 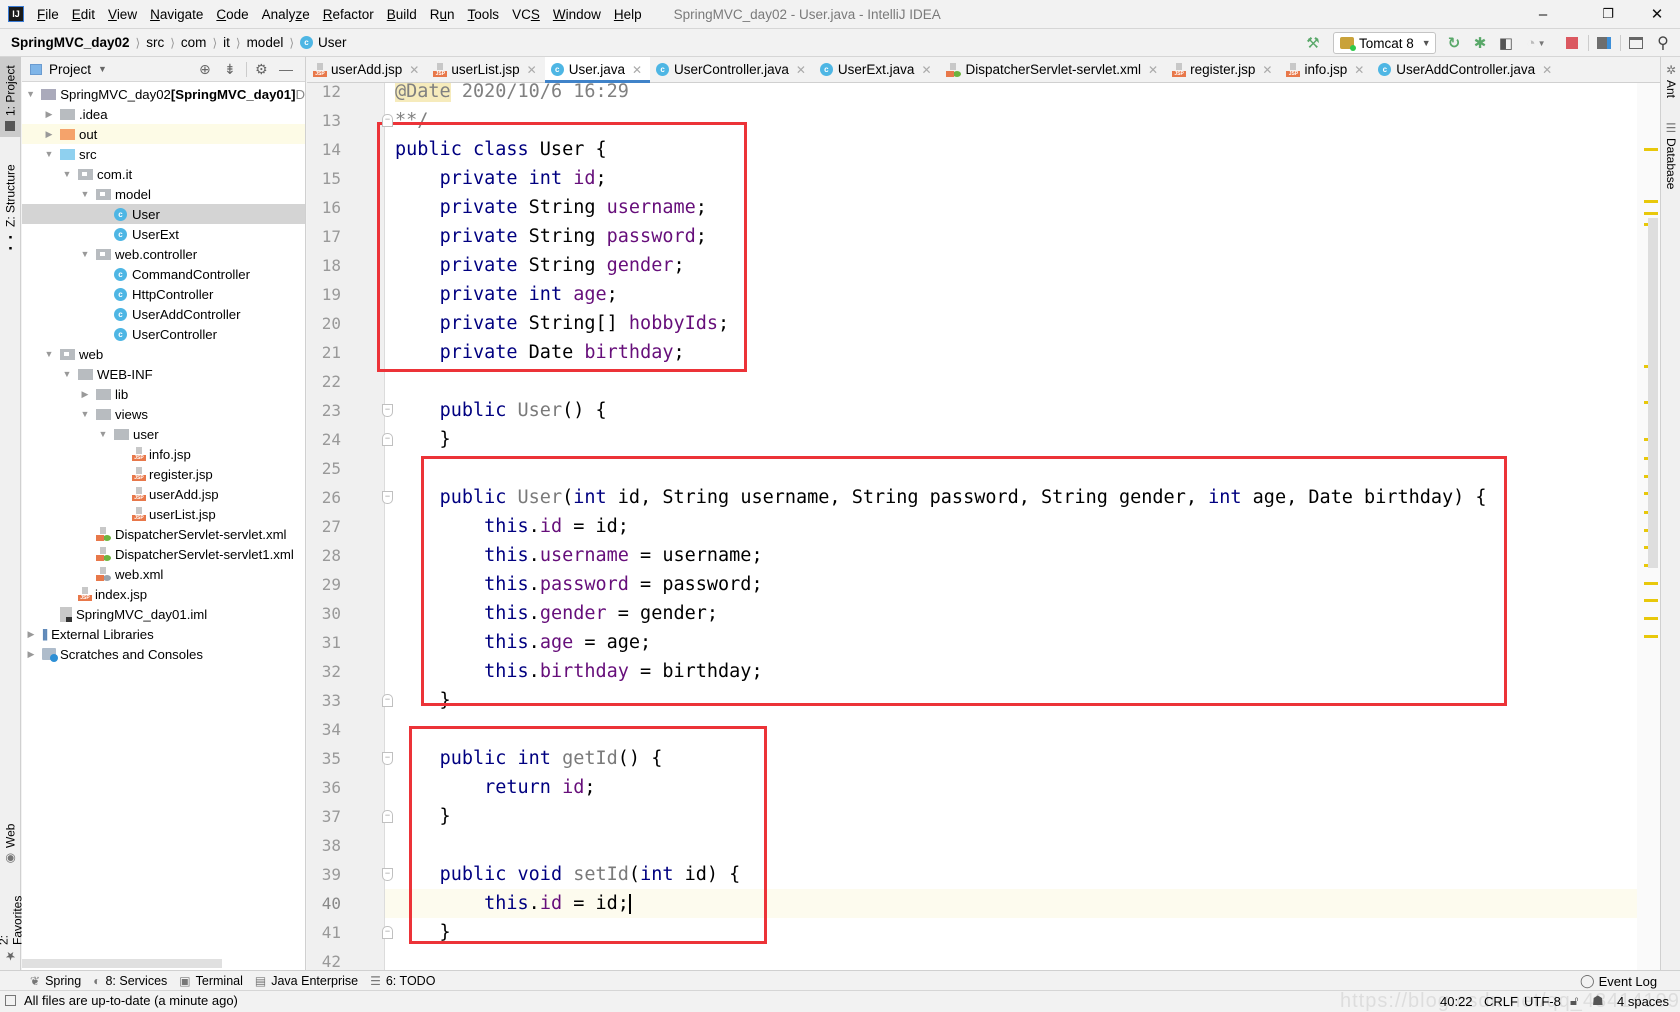 I want to click on maximize-button: ❐, so click(x=1608, y=14).